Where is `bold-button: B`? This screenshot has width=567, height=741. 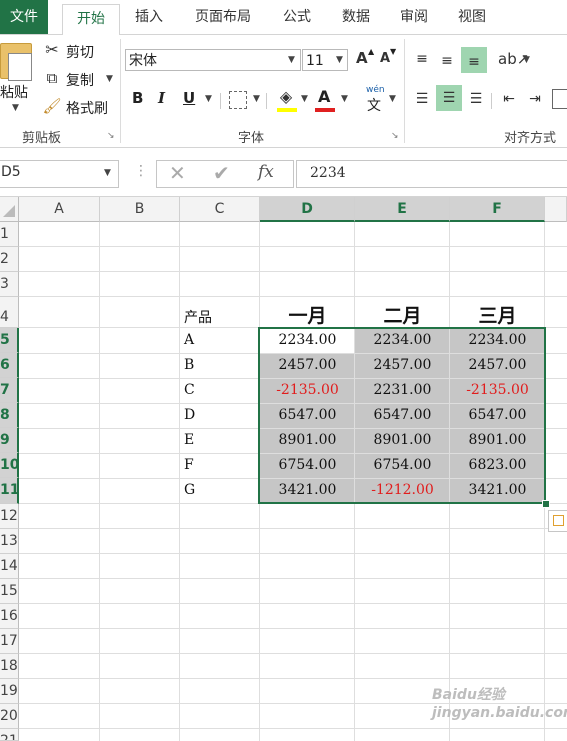 bold-button: B is located at coordinates (137, 98).